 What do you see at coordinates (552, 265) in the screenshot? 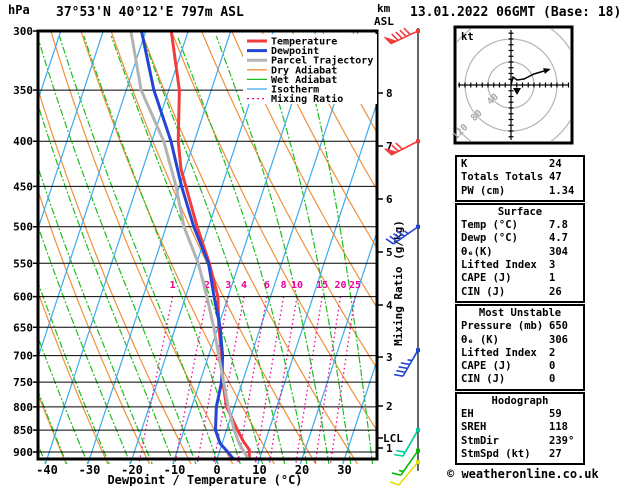
I see `stat-value: 3` at bounding box center [552, 265].